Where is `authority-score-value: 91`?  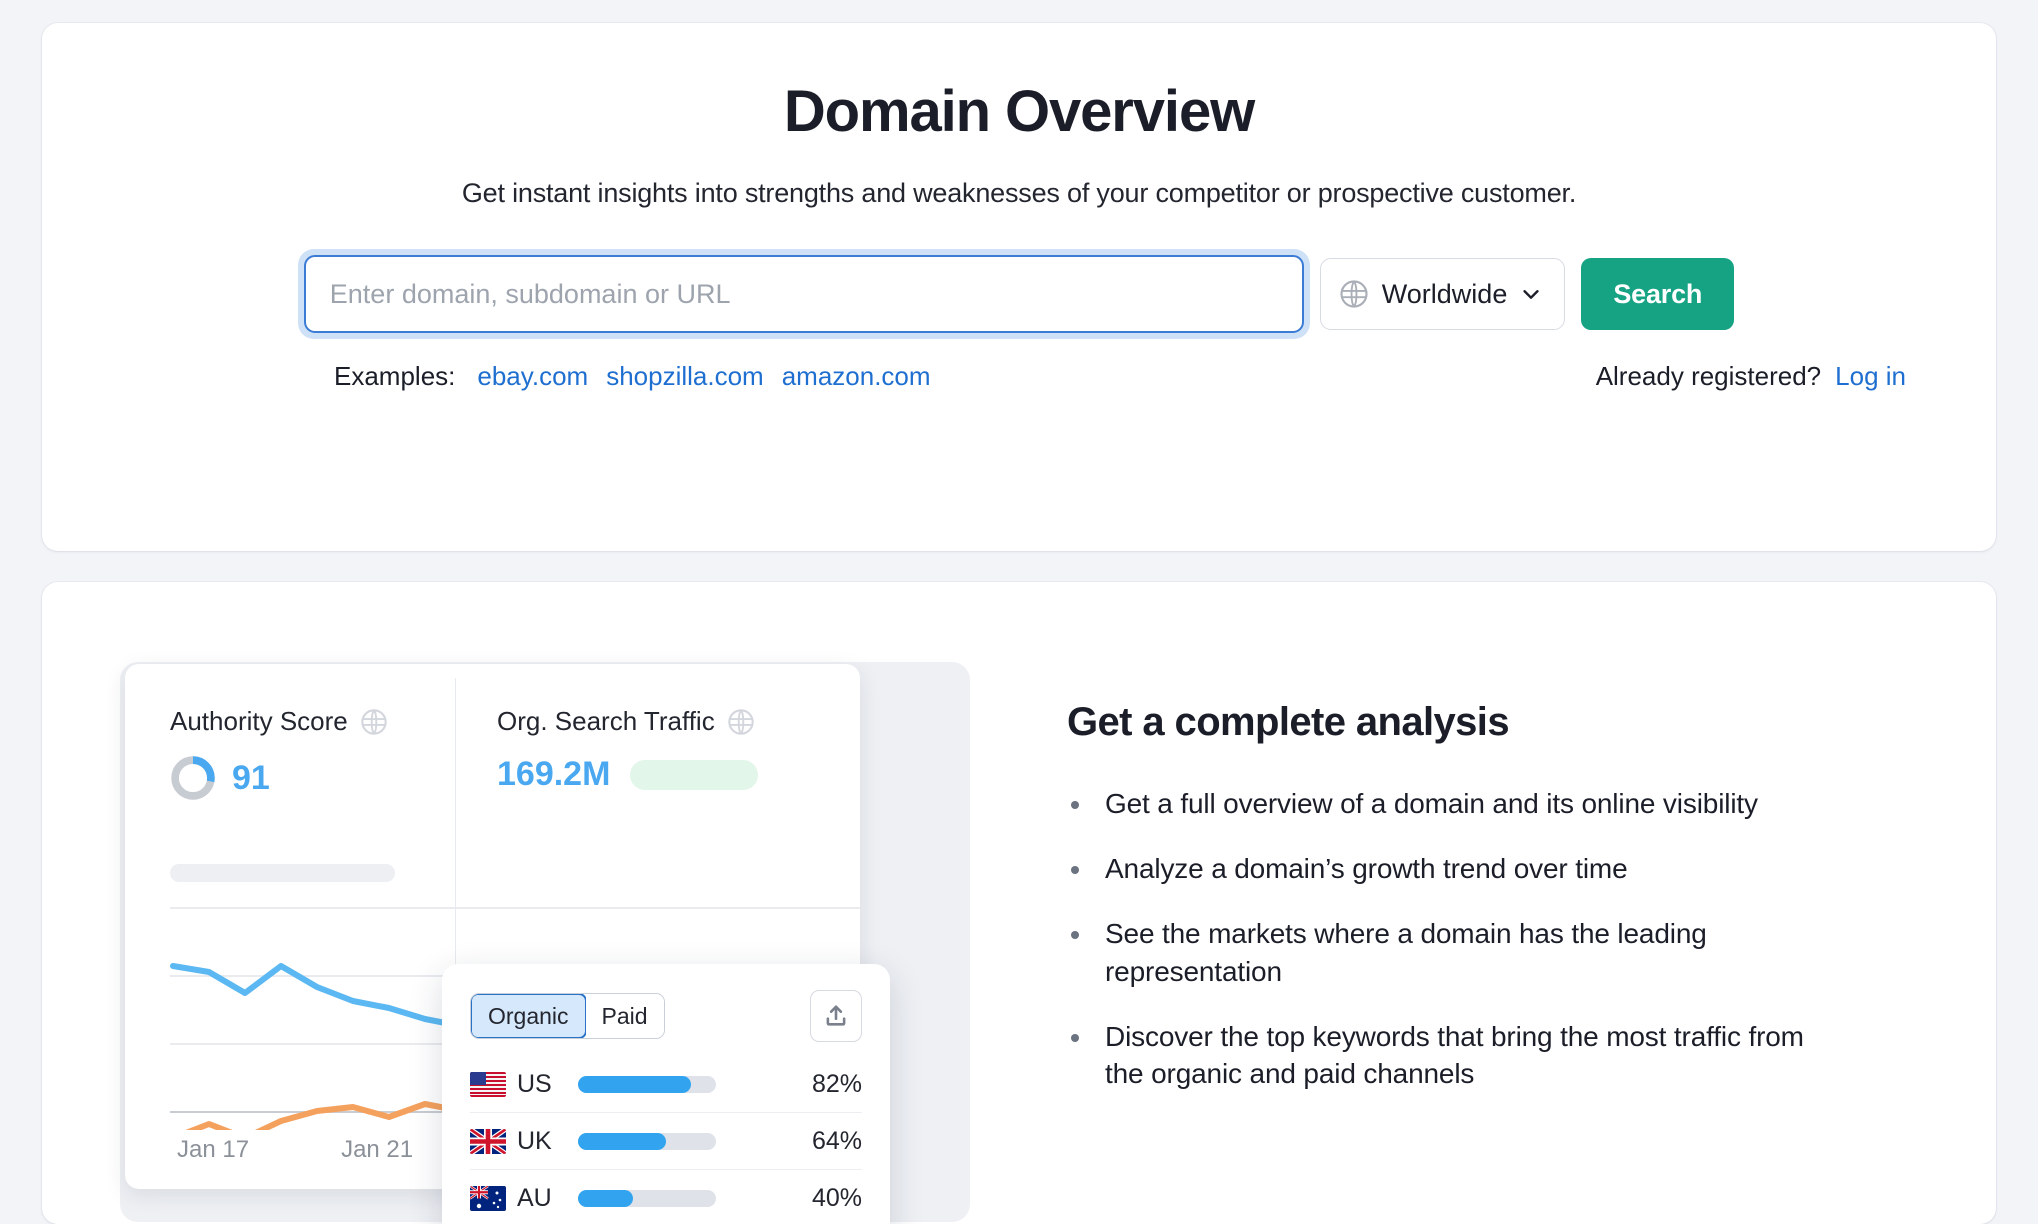 authority-score-value: 91 is located at coordinates (251, 777).